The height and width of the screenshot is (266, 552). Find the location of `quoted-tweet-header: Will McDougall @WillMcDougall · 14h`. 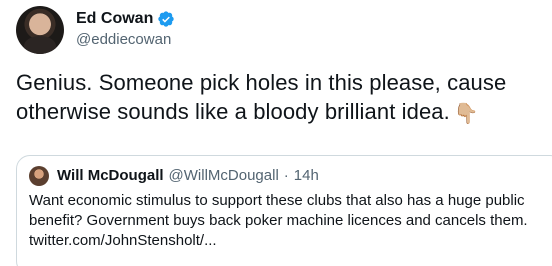

quoted-tweet-header: Will McDougall @WillMcDougall · 14h is located at coordinates (290, 176).